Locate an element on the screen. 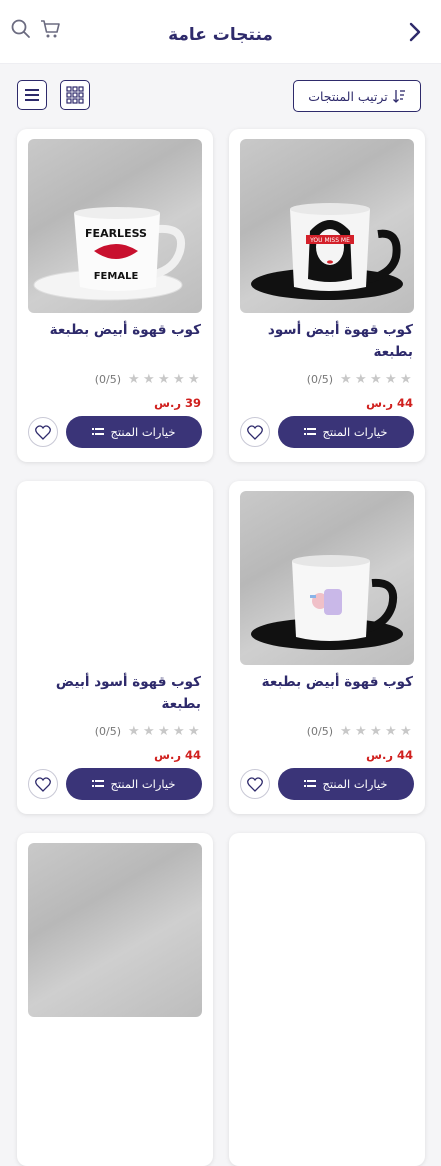 This screenshot has width=441, height=1166. cart-icon is located at coordinates (50, 29).